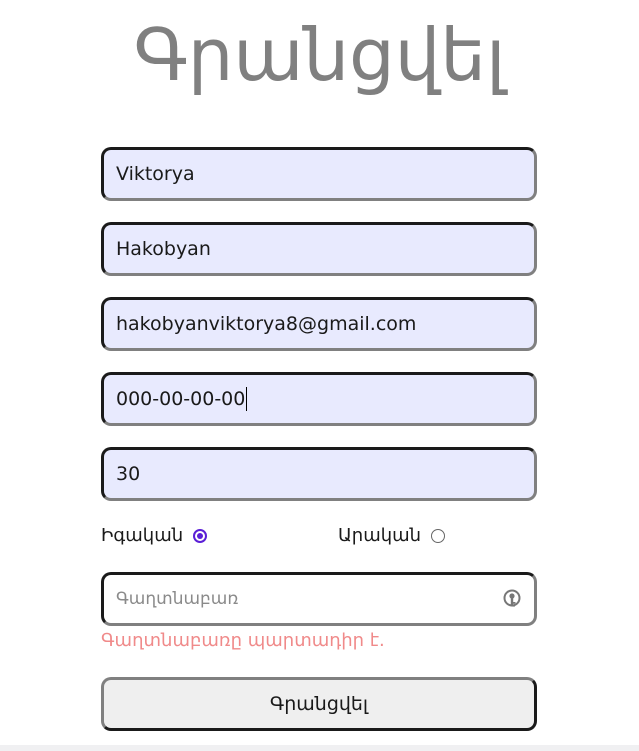 Image resolution: width=639 pixels, height=751 pixels. I want to click on gender-option-male: Արական, so click(392, 535).